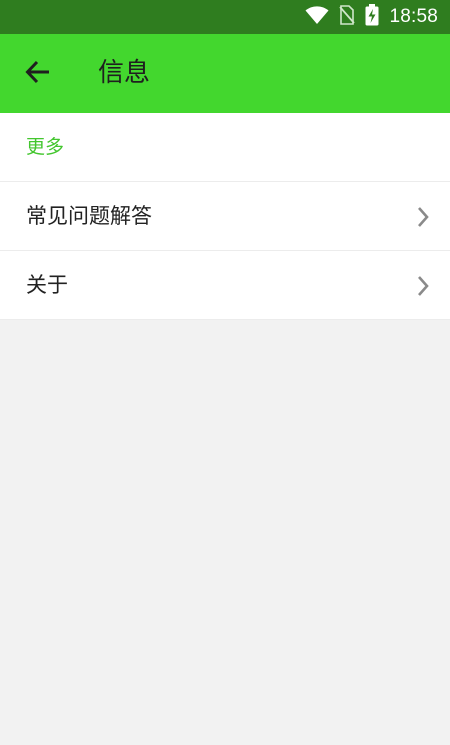 This screenshot has width=450, height=745. I want to click on section-header: 更多, so click(225, 147).